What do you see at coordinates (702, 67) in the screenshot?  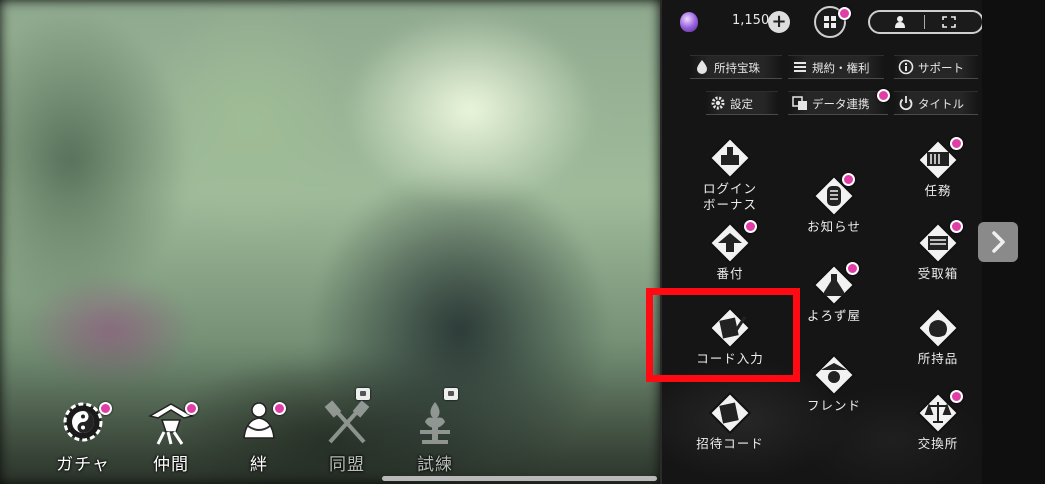 I see `drop-icon` at bounding box center [702, 67].